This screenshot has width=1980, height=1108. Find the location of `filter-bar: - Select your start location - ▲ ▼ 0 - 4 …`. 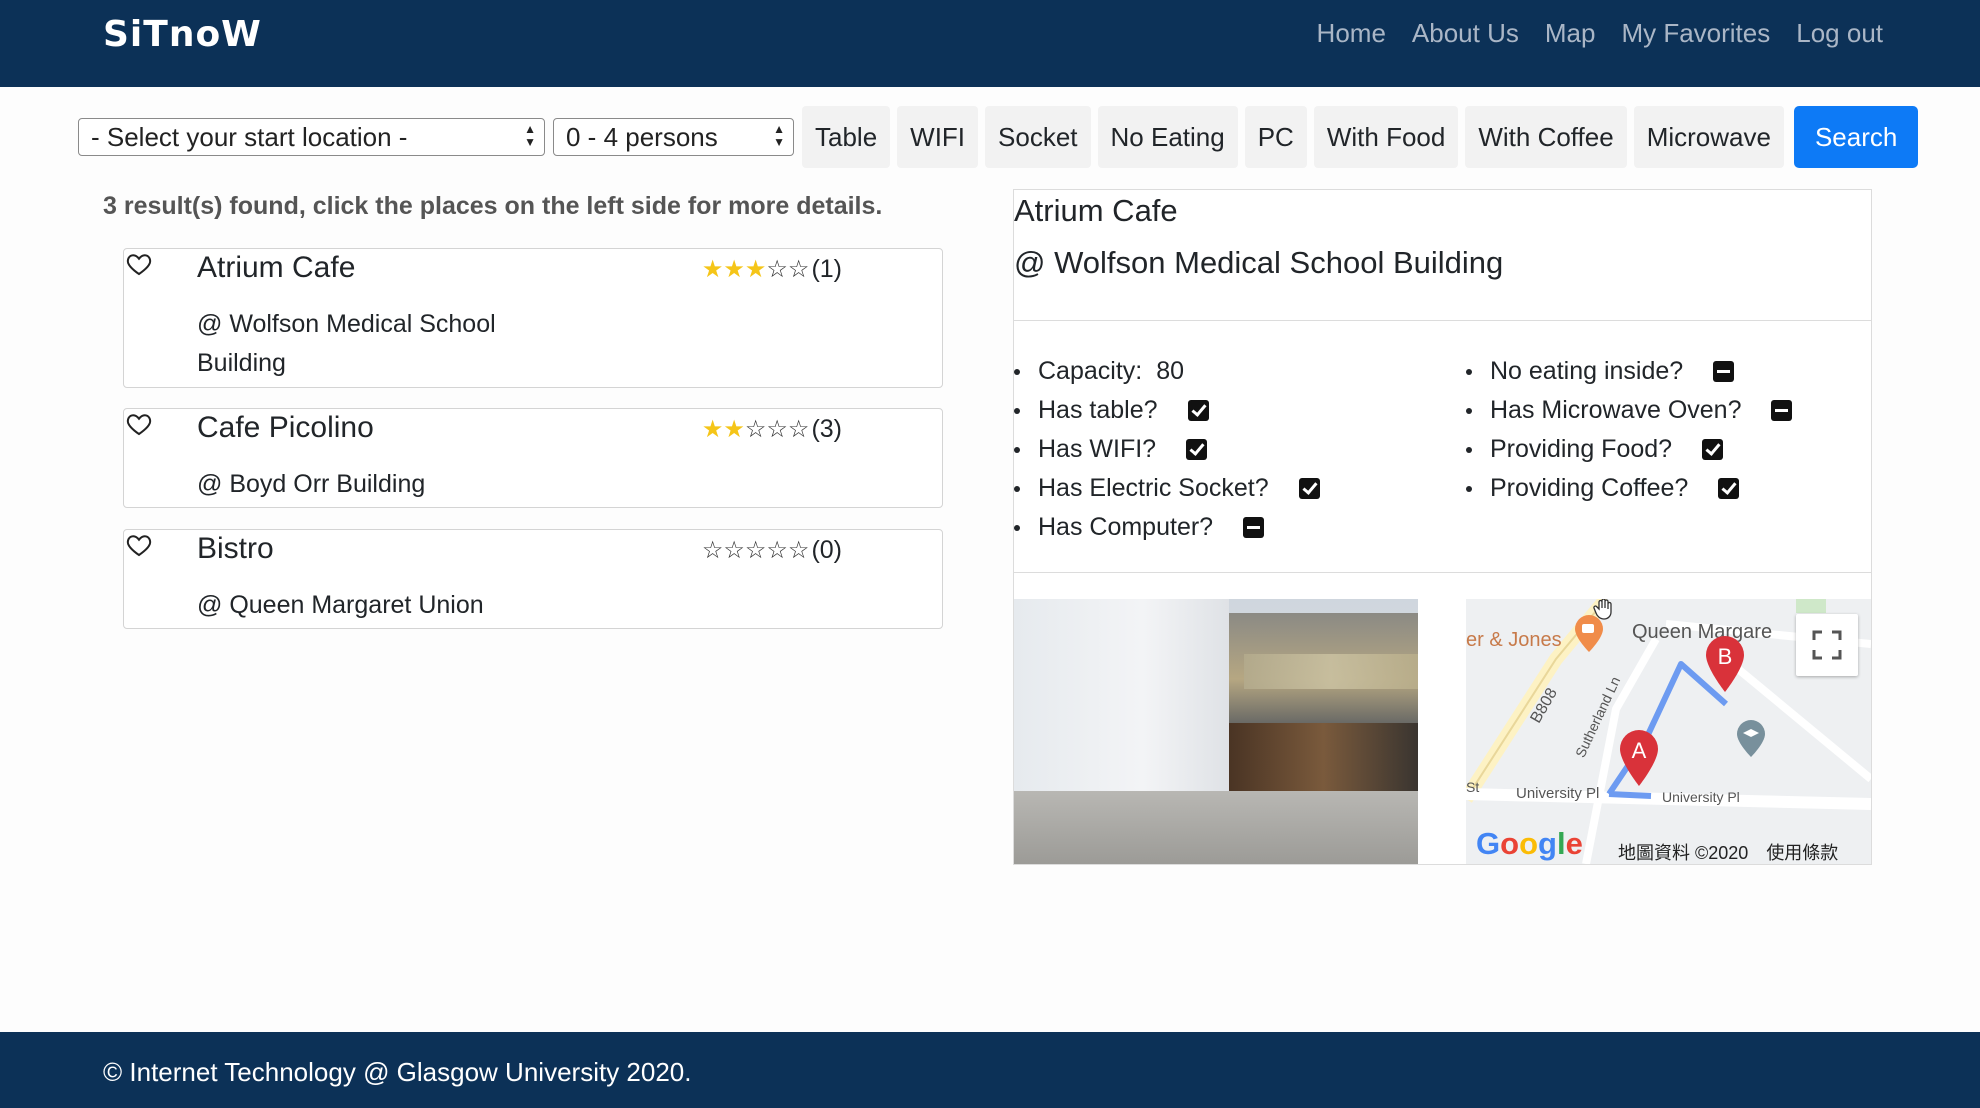

filter-bar: - Select your start location - ▲ ▼ 0 - 4 … is located at coordinates (998, 137).